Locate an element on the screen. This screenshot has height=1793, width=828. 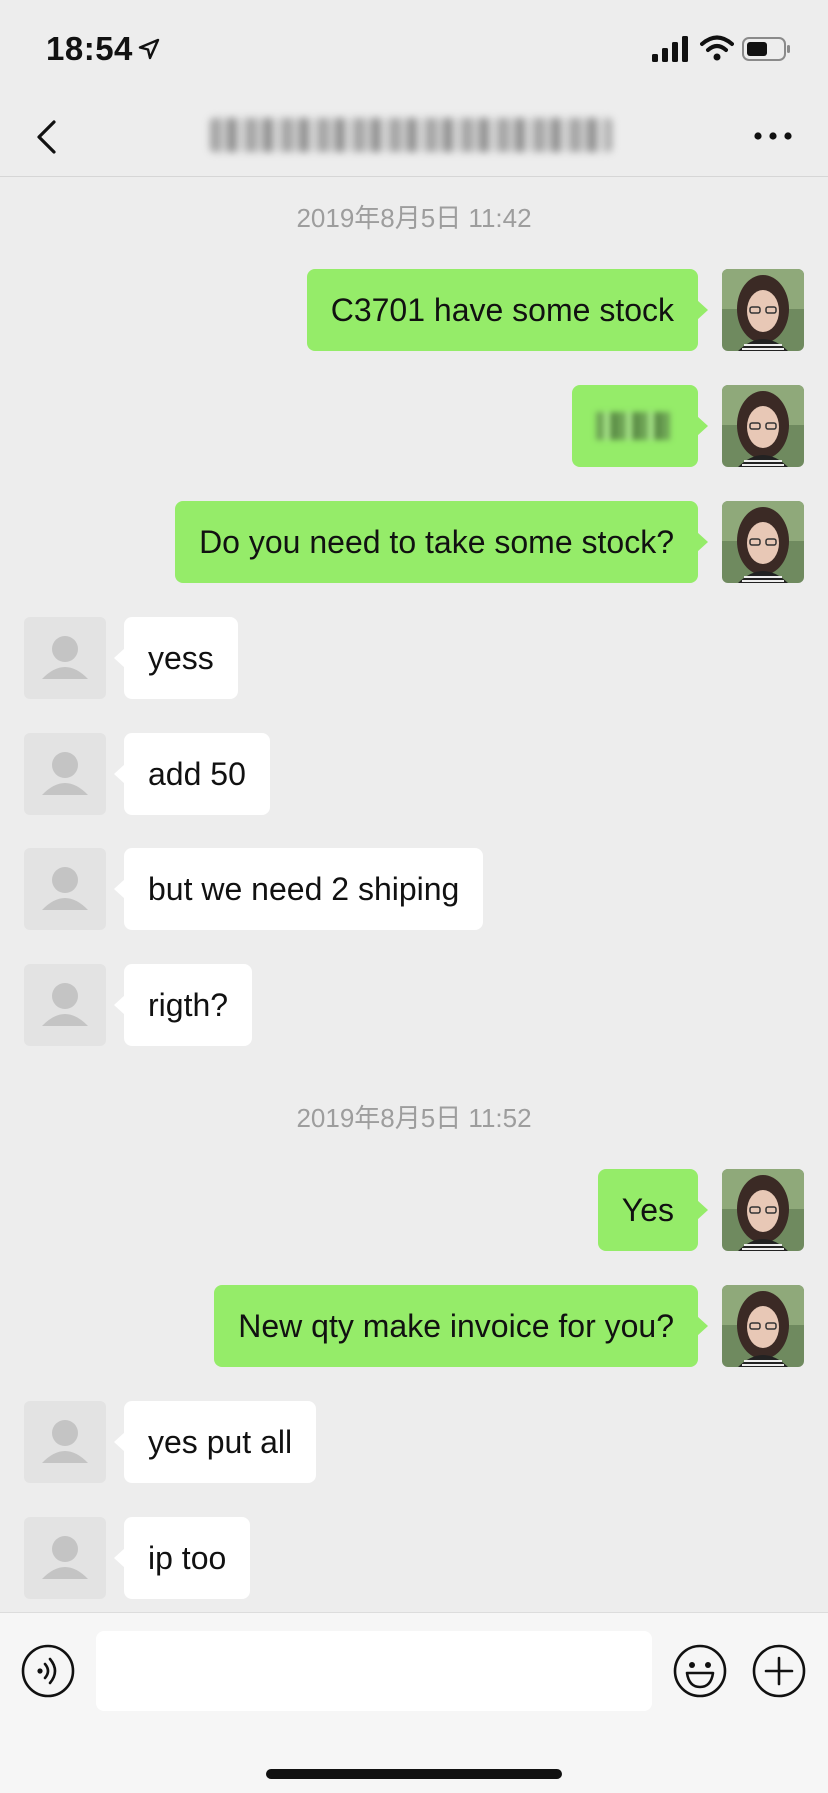
back-button is located at coordinates (49, 137).